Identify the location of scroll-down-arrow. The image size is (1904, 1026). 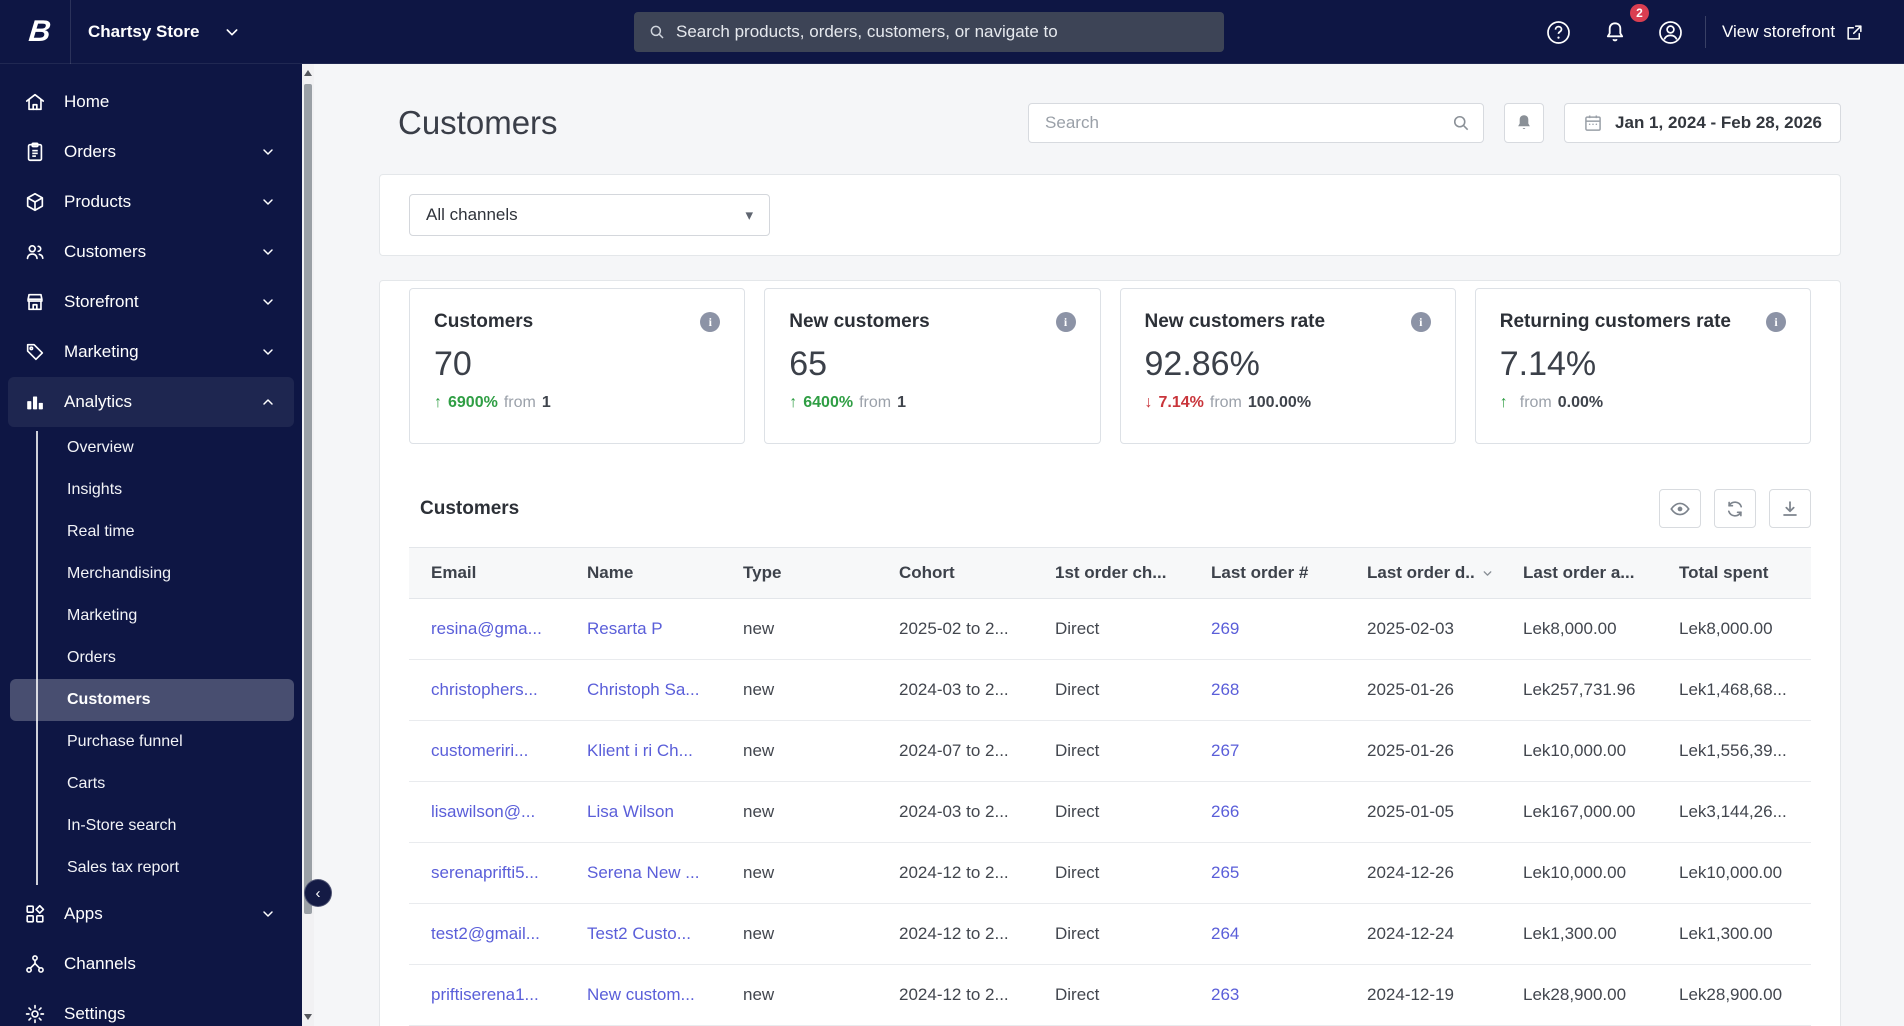
(308, 1017).